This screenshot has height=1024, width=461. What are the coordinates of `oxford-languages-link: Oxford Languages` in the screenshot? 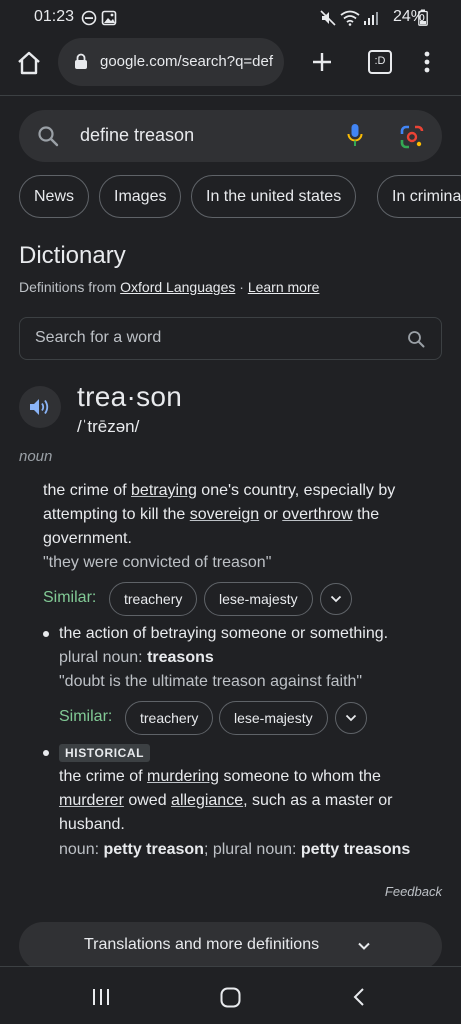 It's located at (177, 287).